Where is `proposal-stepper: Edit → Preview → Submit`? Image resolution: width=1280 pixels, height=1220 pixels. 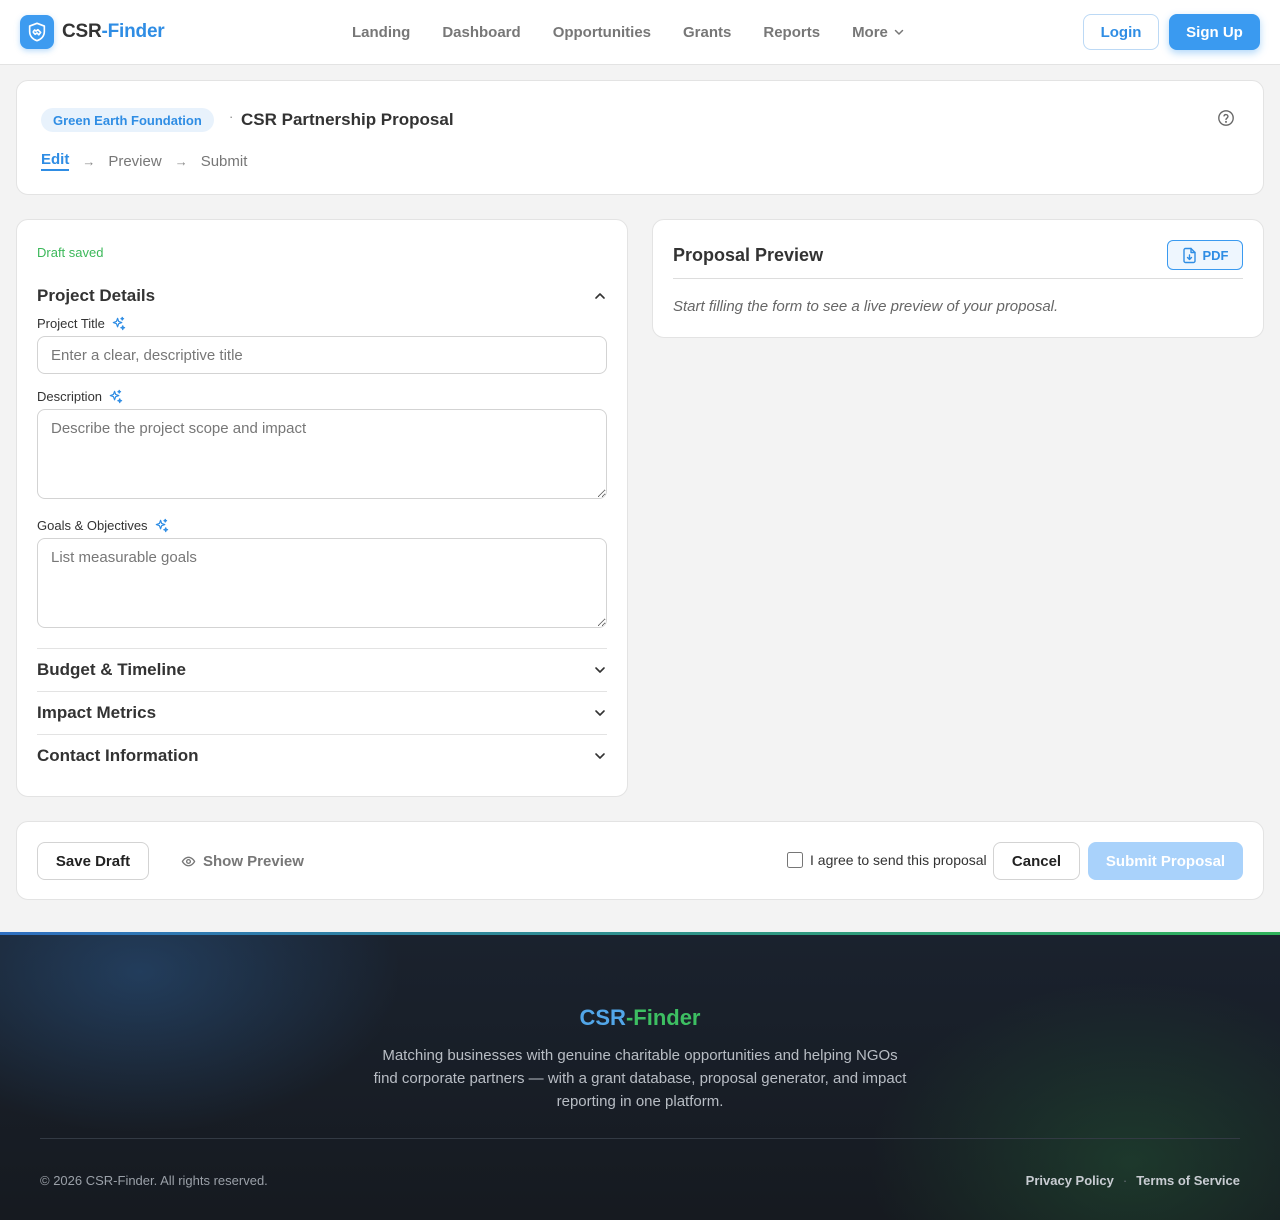
proposal-stepper: Edit → Preview → Submit is located at coordinates (144, 161).